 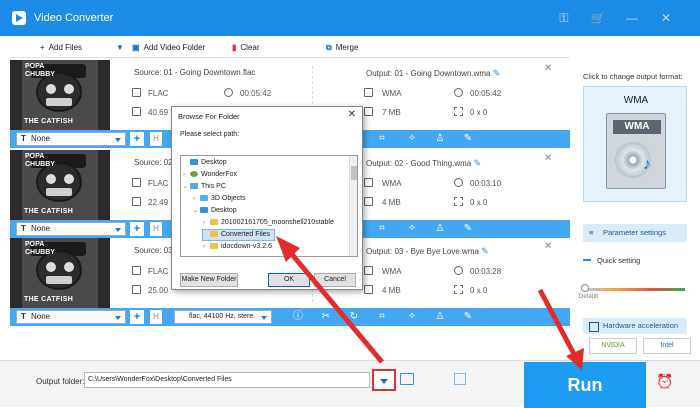 I want to click on annotation-arrow-folder, so click(x=336, y=307).